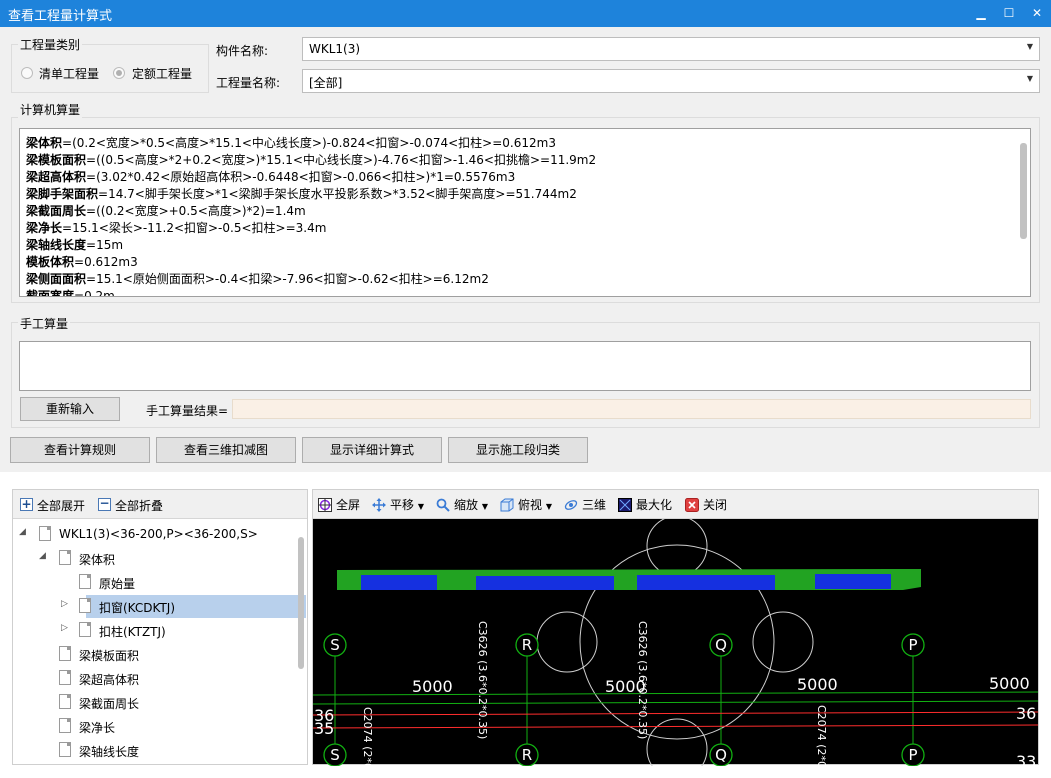 The height and width of the screenshot is (778, 1051). Describe the element at coordinates (1026, 759) in the screenshot. I see `edge-number: 33` at that location.